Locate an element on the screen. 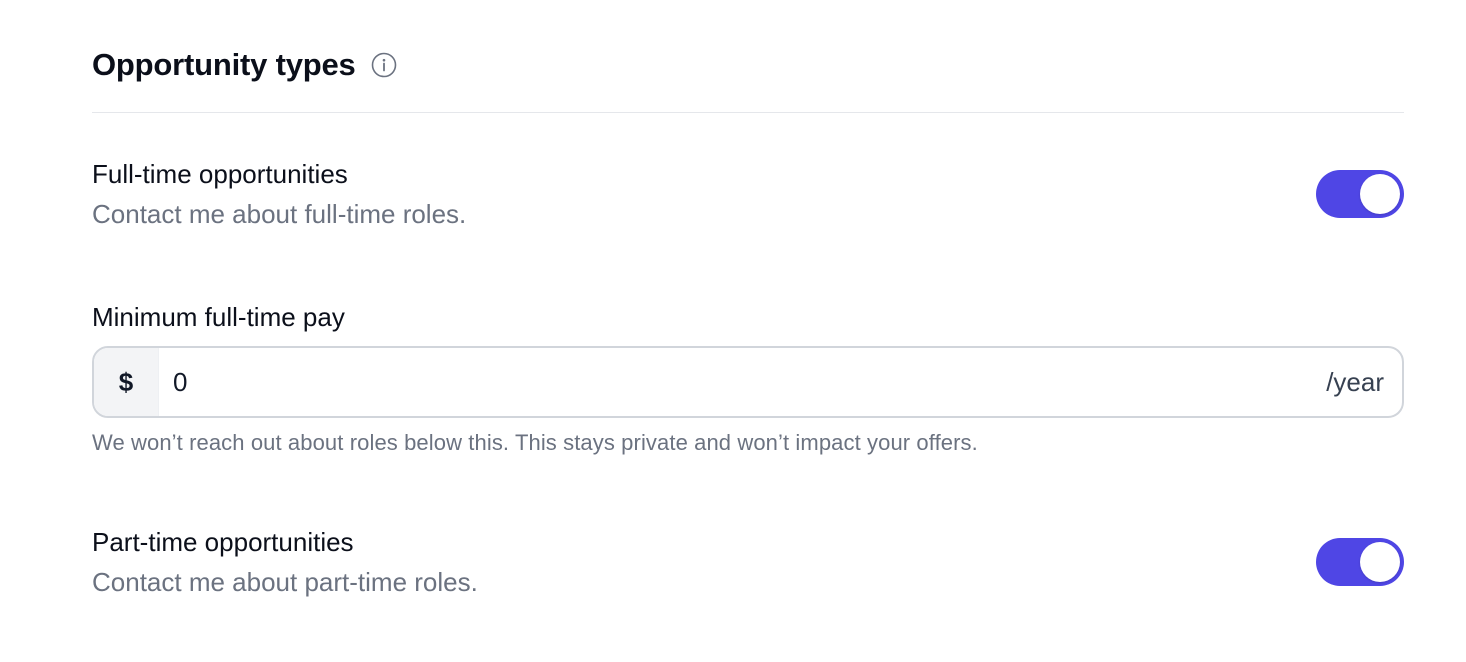  full-time-label: Full-time opportunities is located at coordinates (220, 174).